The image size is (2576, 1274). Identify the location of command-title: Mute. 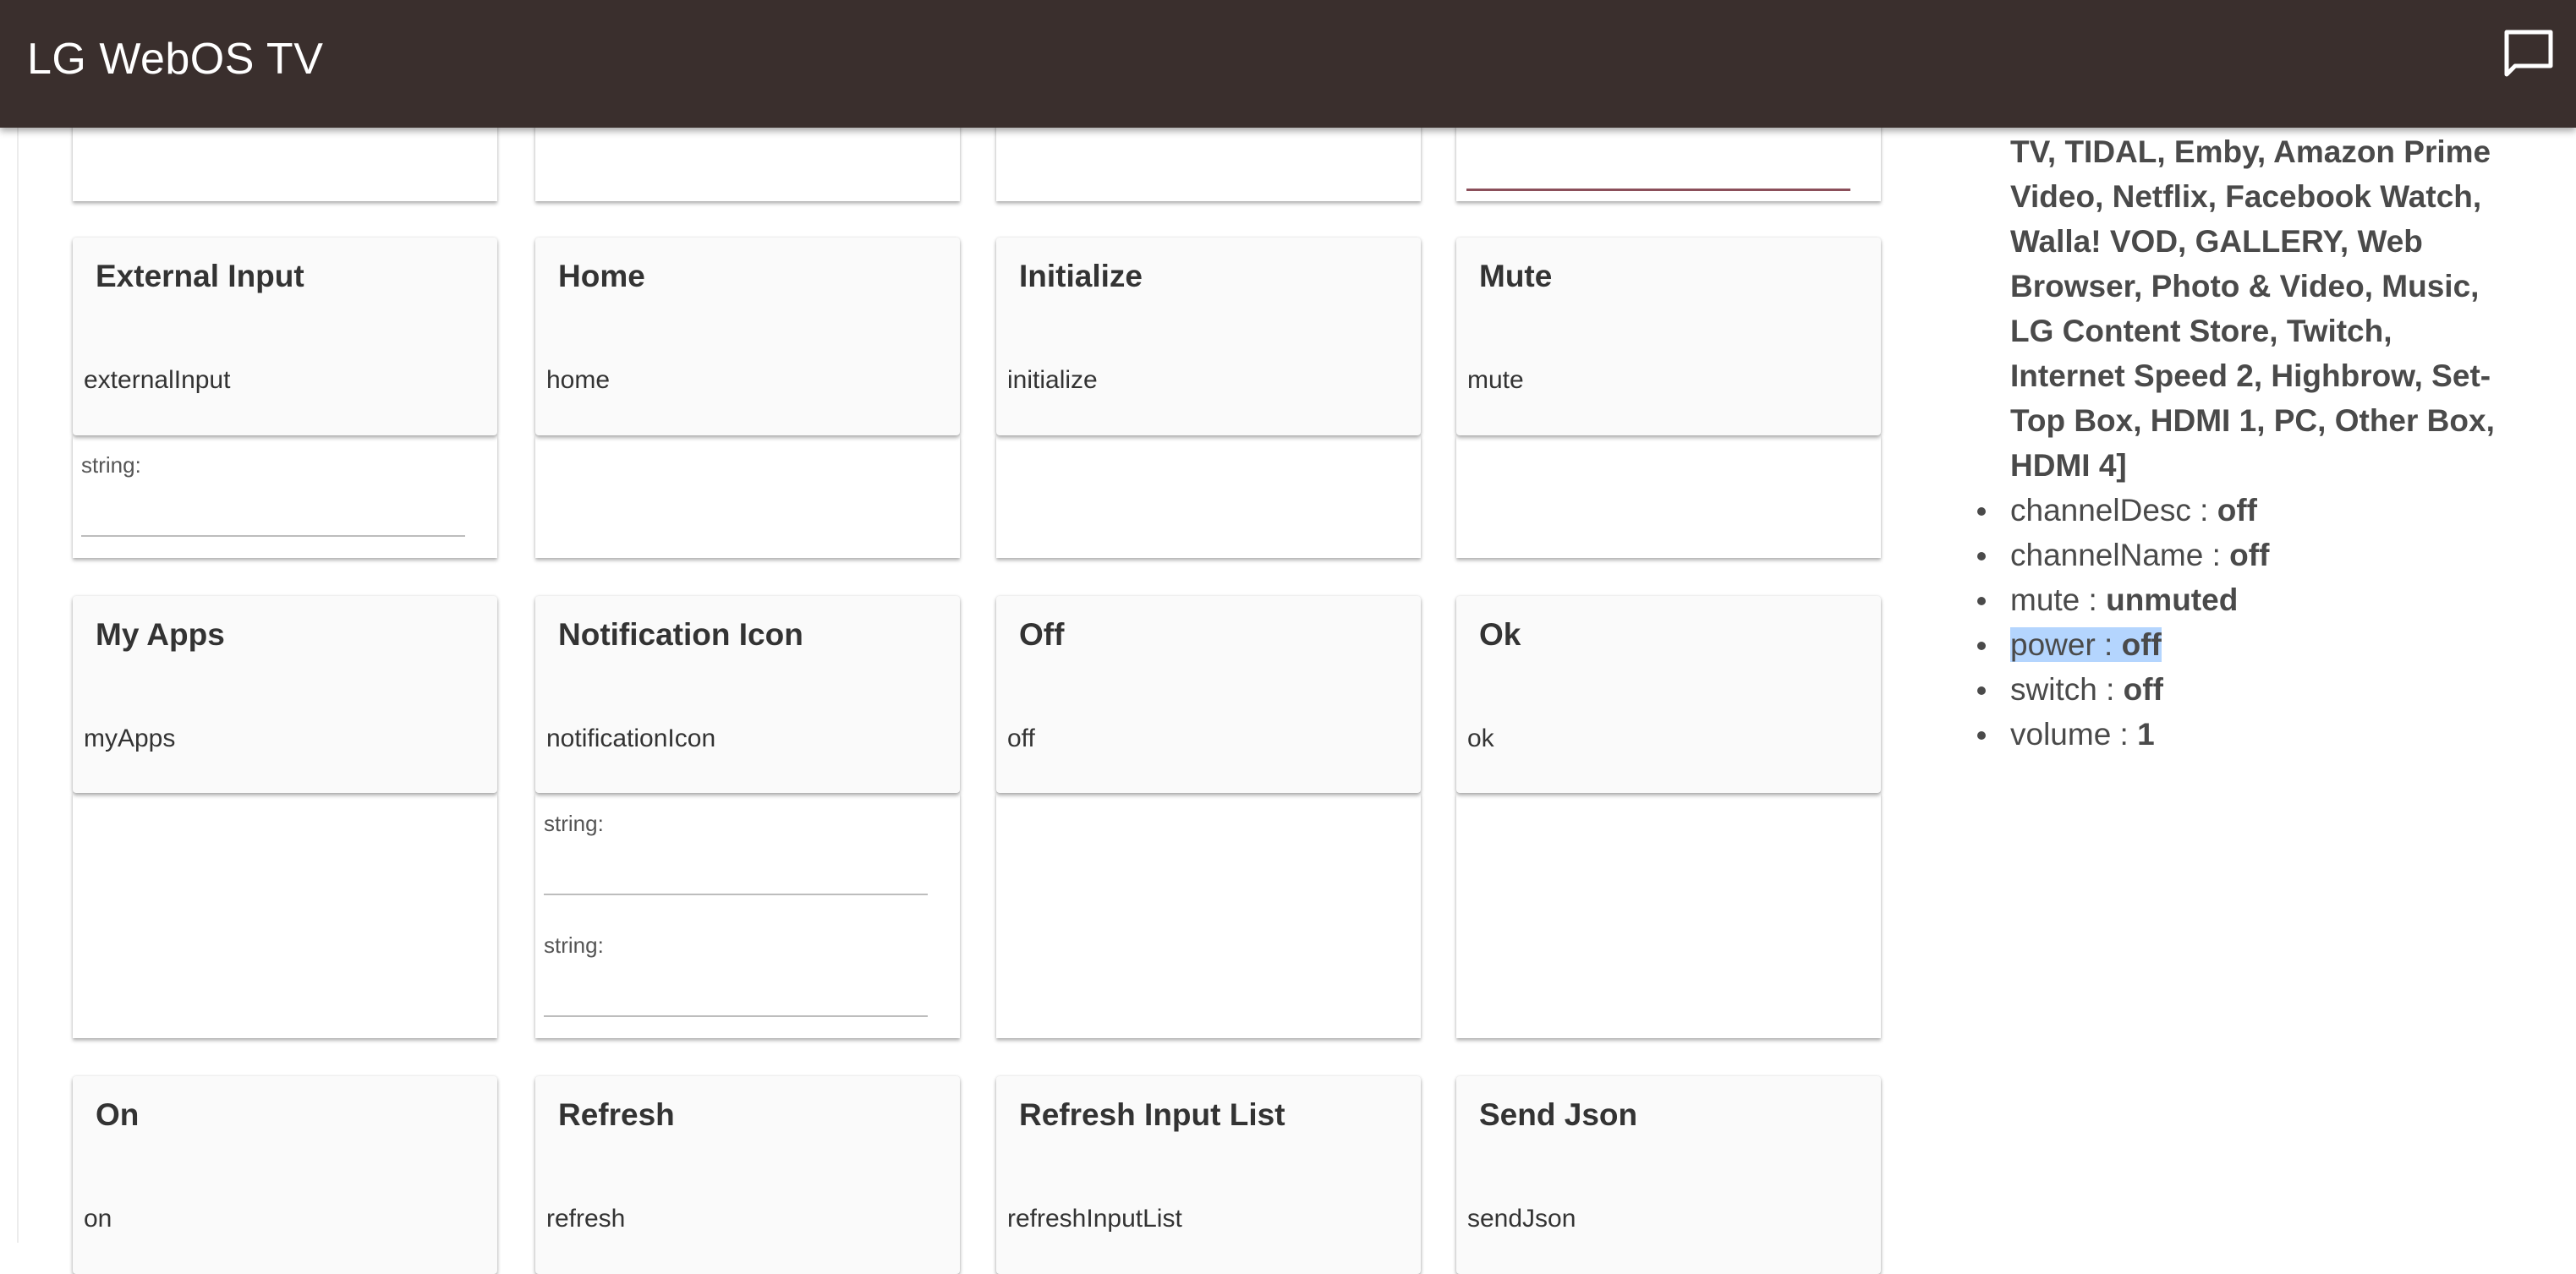
(1516, 276).